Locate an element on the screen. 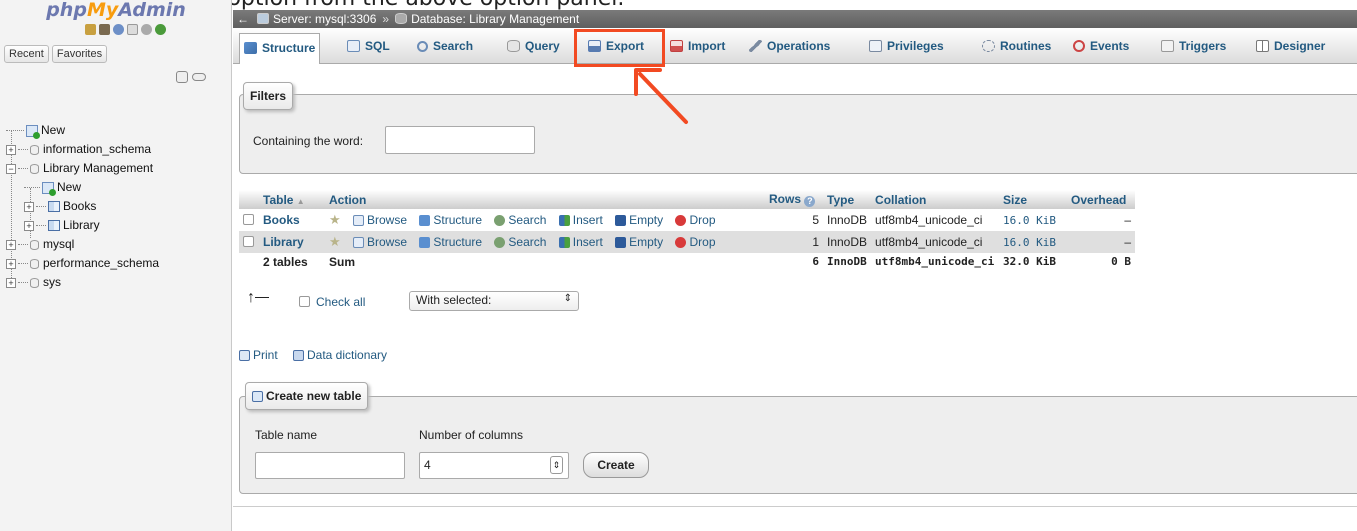 The image size is (1357, 531). home-icon is located at coordinates (90, 29).